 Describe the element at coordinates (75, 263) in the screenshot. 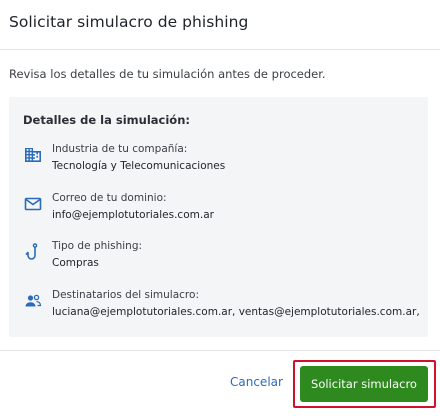

I see `detail-value: Compras` at that location.